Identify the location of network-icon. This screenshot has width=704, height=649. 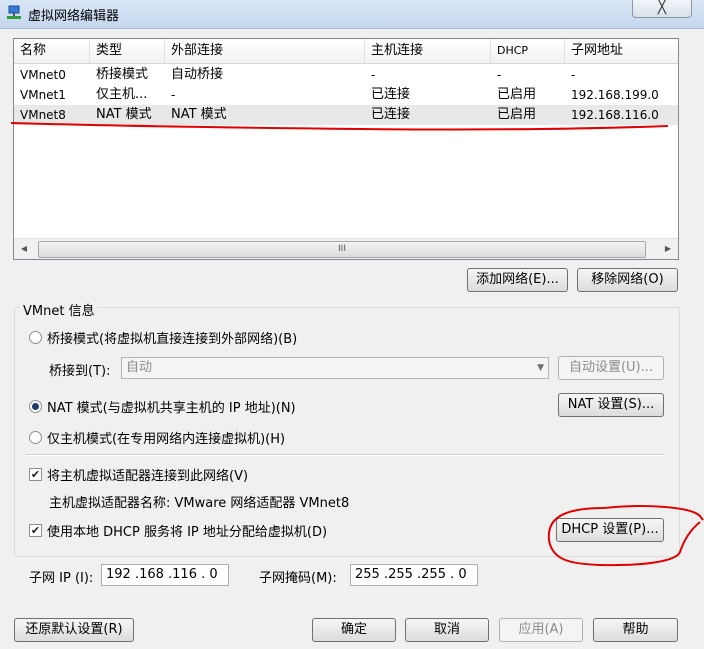
(14, 12).